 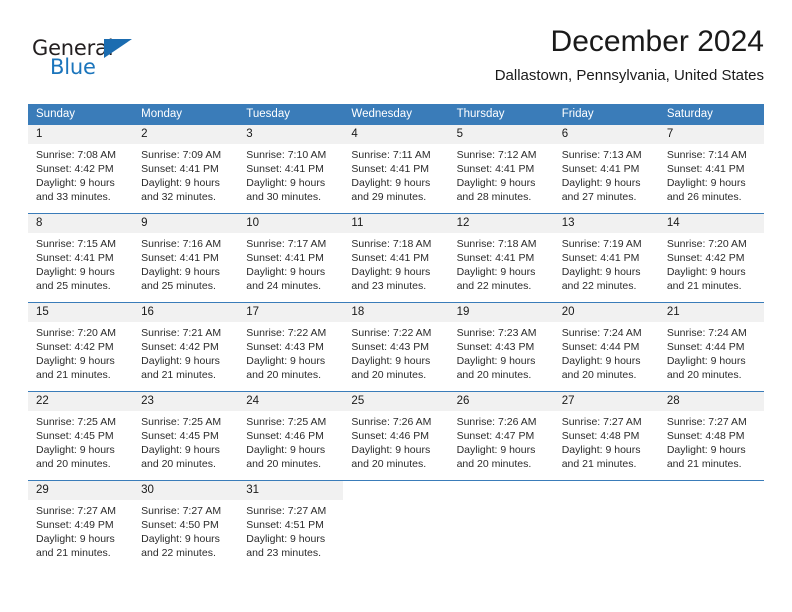 I want to click on day-number: 16, so click(x=147, y=312).